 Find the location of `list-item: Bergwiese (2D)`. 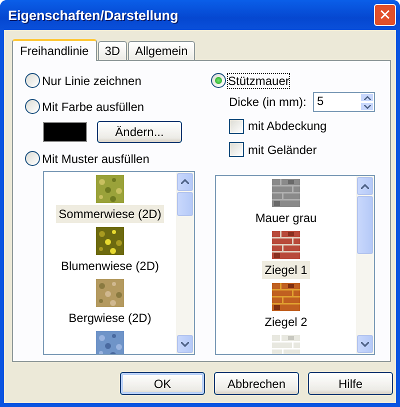

list-item: Bergwiese (2D) is located at coordinates (110, 317).